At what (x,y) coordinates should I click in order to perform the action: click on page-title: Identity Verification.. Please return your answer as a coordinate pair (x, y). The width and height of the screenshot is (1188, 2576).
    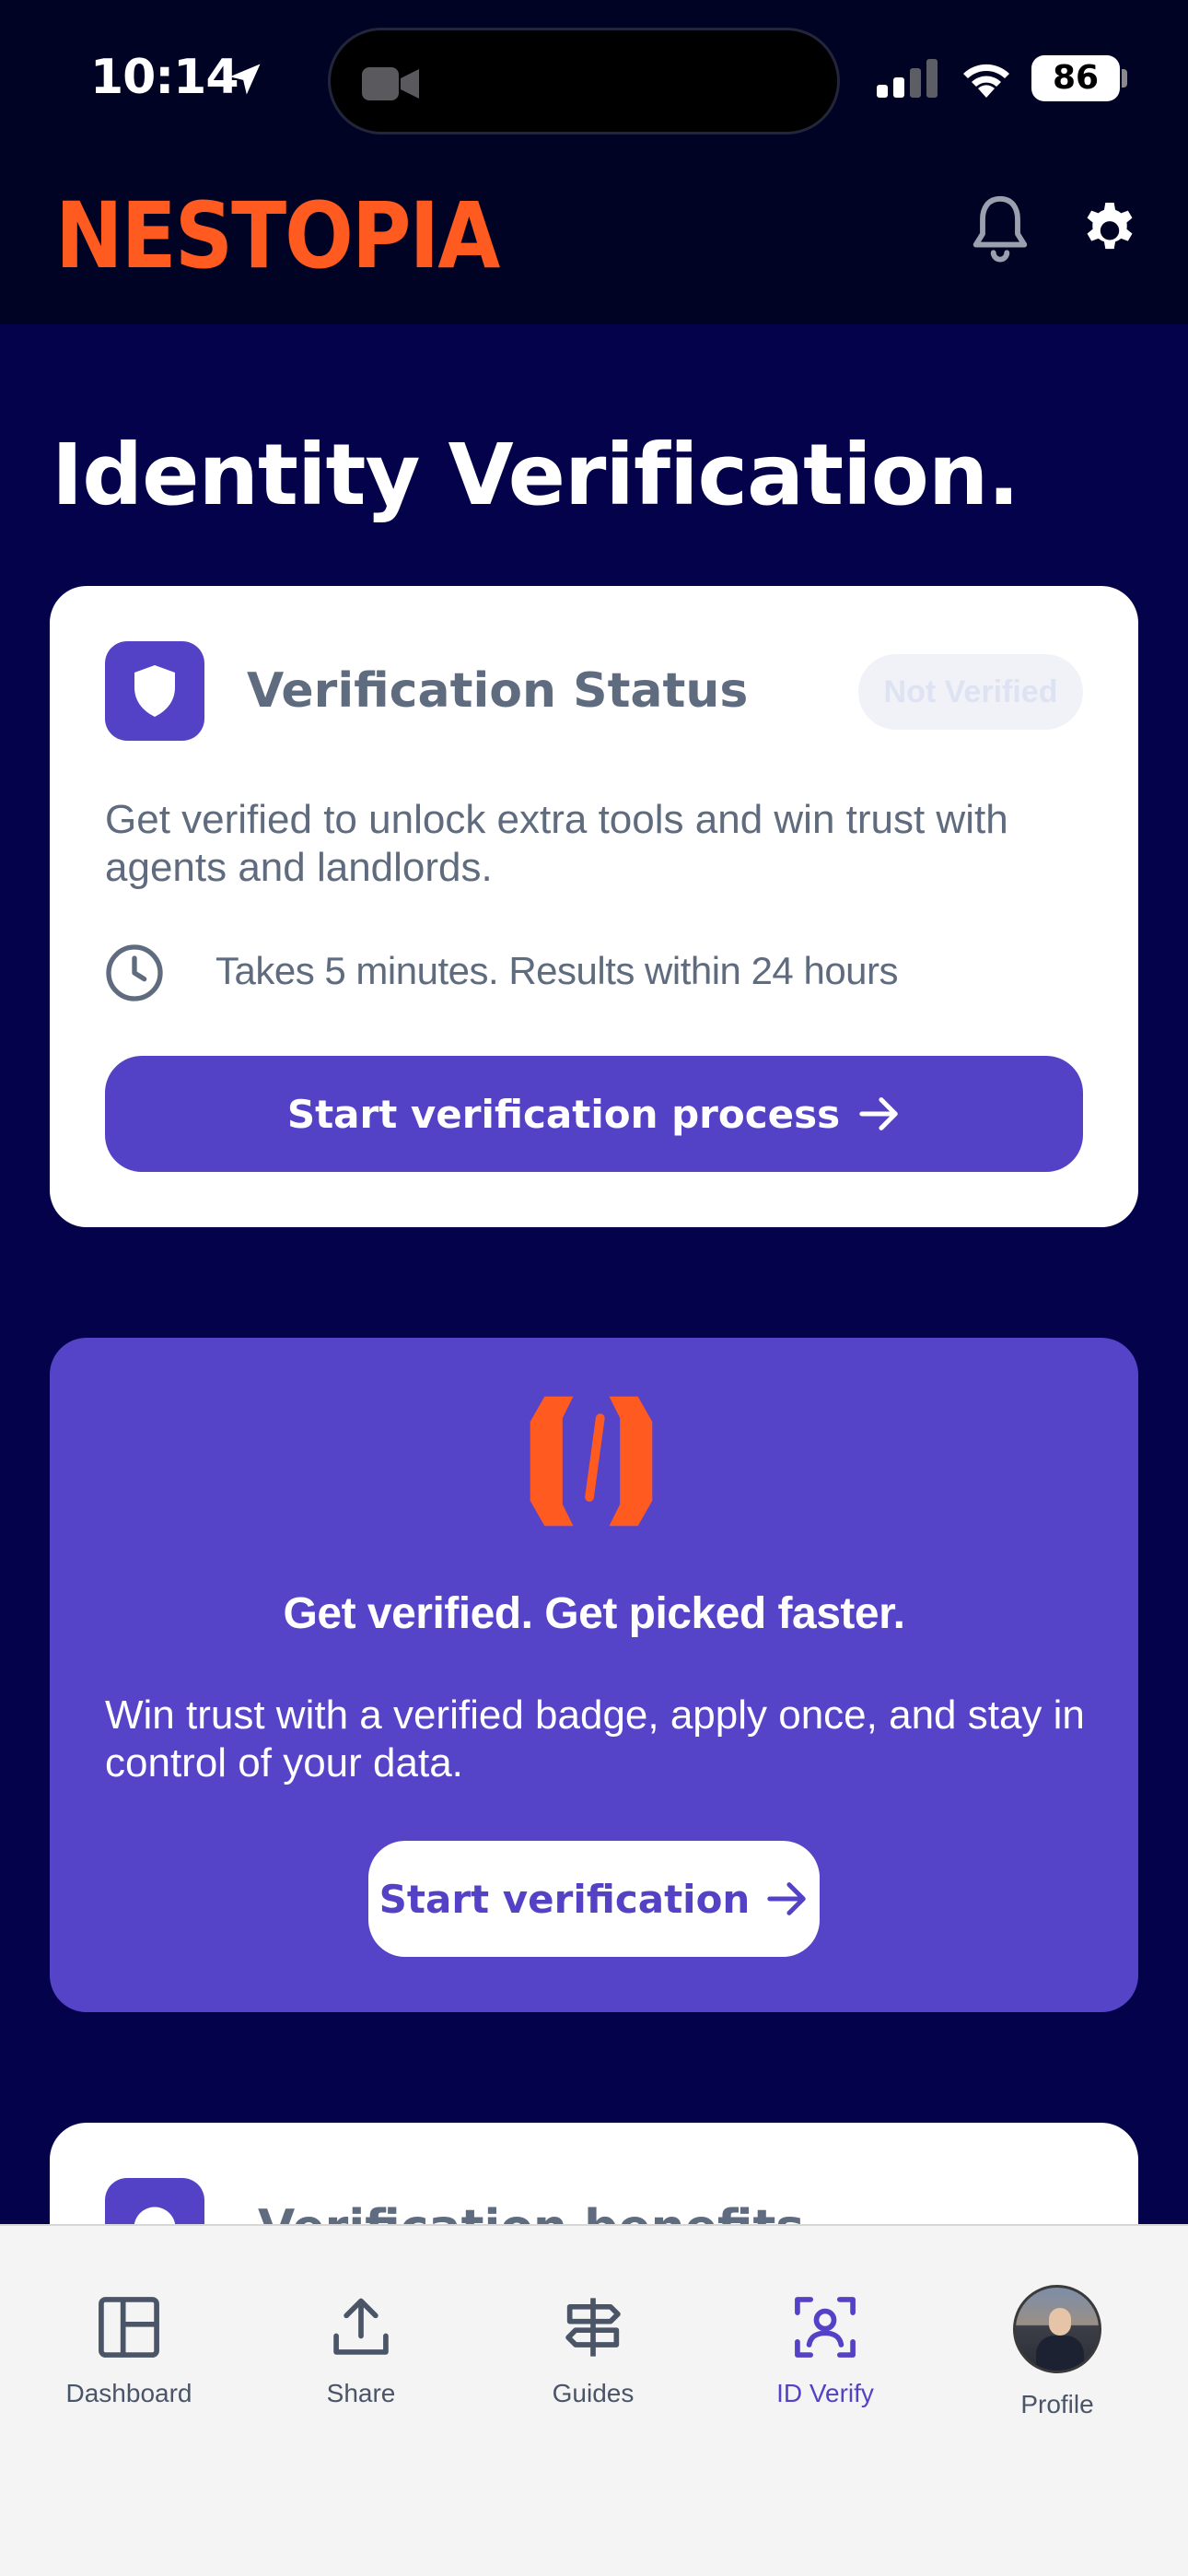
    Looking at the image, I should click on (535, 475).